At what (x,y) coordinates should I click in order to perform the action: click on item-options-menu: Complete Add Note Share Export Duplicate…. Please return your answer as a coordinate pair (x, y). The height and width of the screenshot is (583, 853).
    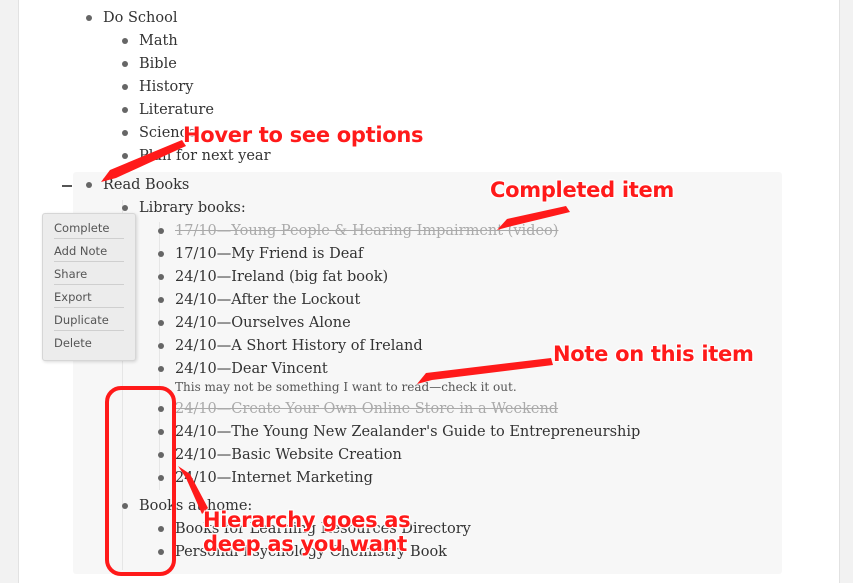
    Looking at the image, I should click on (89, 287).